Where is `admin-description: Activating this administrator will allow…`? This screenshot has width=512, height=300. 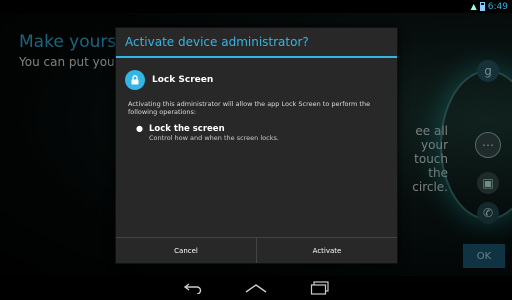
admin-description: Activating this administrator will allow… is located at coordinates (249, 108).